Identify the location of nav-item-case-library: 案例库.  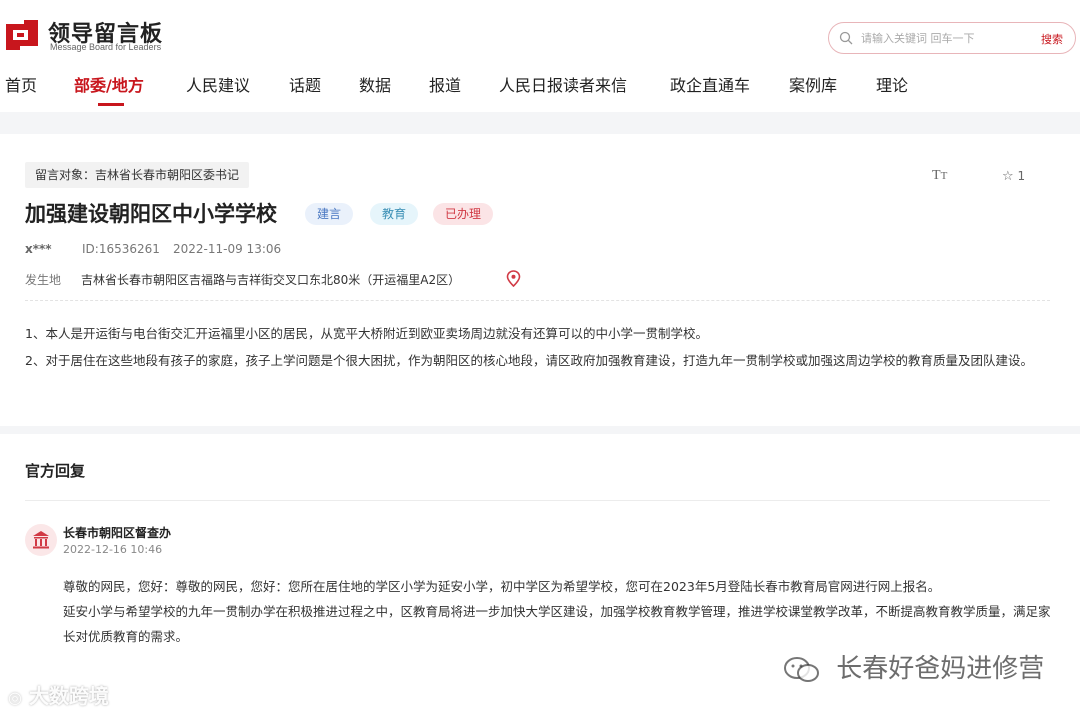
(813, 84).